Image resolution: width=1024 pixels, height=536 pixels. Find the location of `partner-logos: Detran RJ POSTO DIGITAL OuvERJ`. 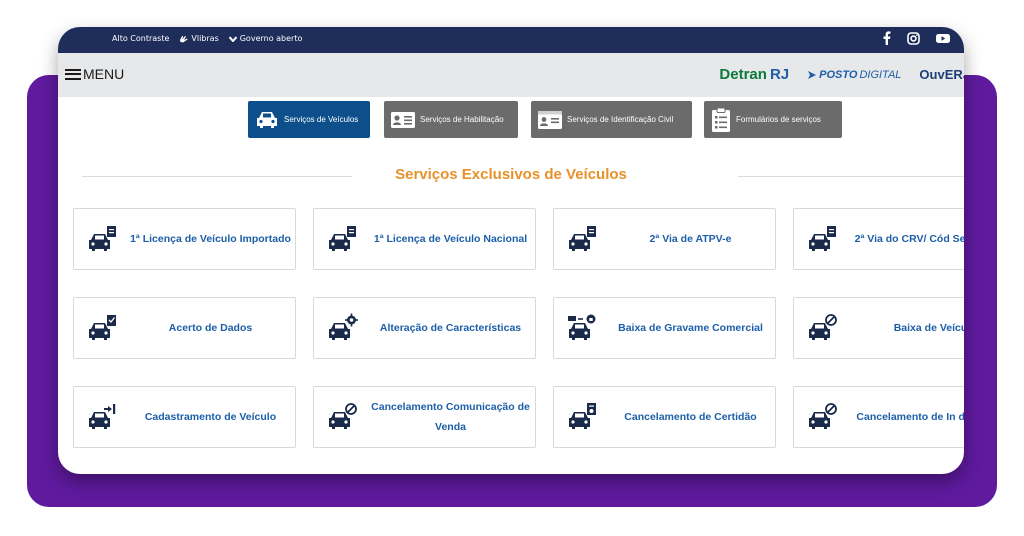

partner-logos: Detran RJ POSTO DIGITAL OuvERJ is located at coordinates (841, 74).